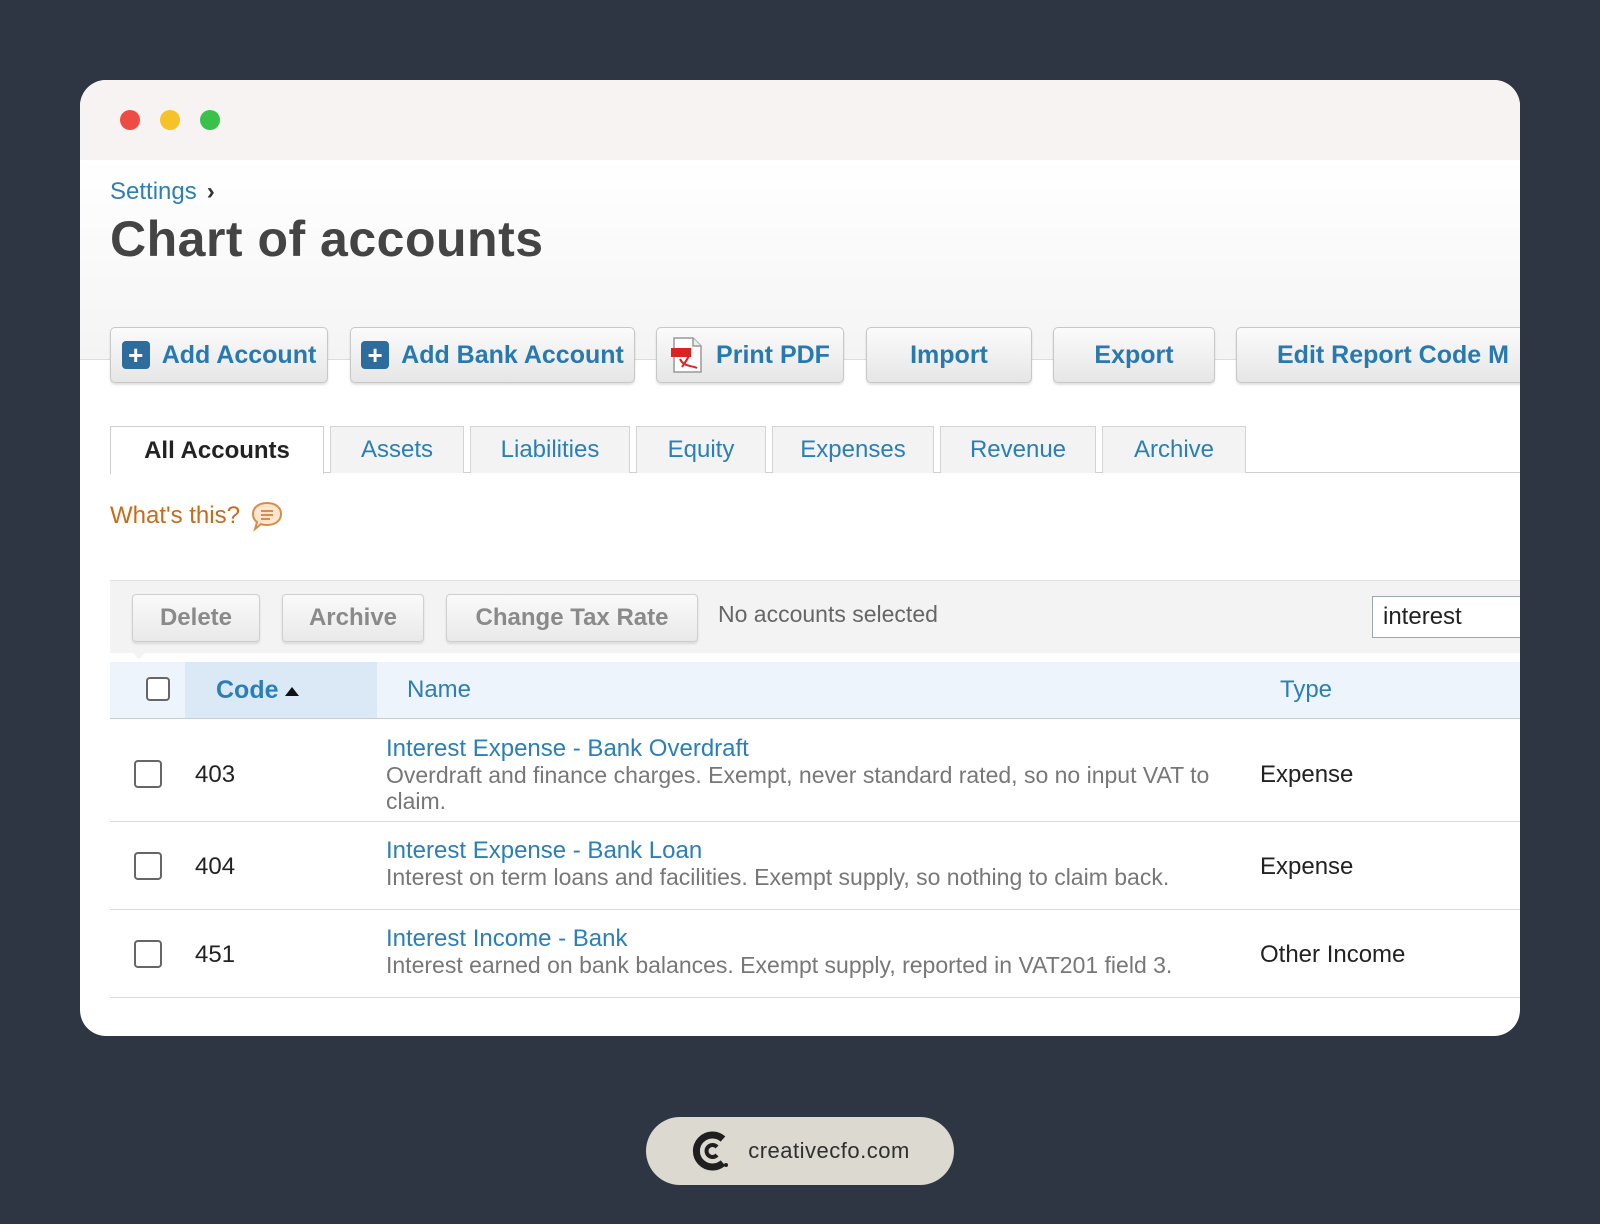  Describe the element at coordinates (281, 690) in the screenshot. I see `column-header-code: Code` at that location.